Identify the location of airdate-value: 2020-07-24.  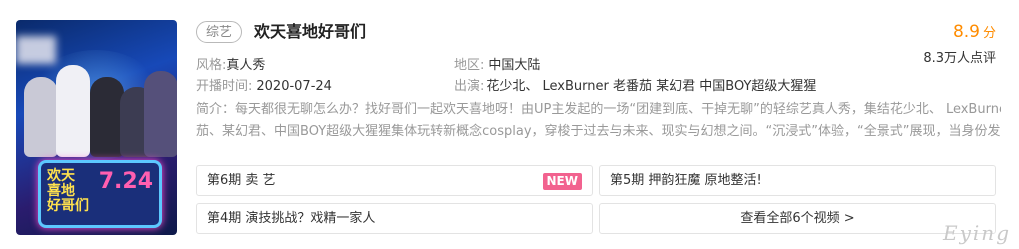
(294, 86).